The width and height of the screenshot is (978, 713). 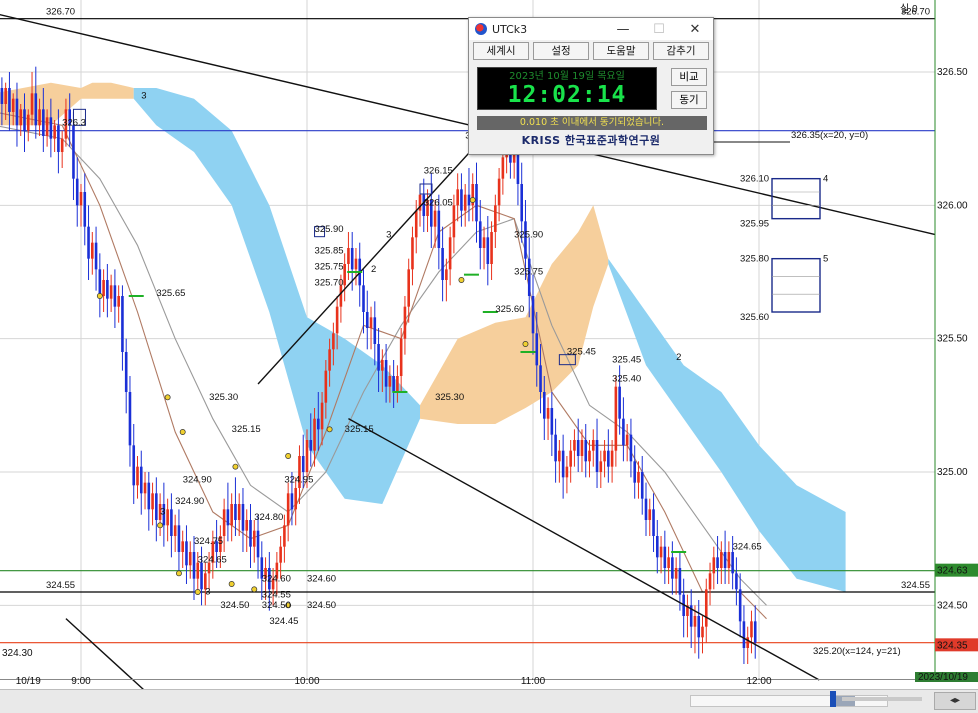 I want to click on minimize-icon: —, so click(x=623, y=29).